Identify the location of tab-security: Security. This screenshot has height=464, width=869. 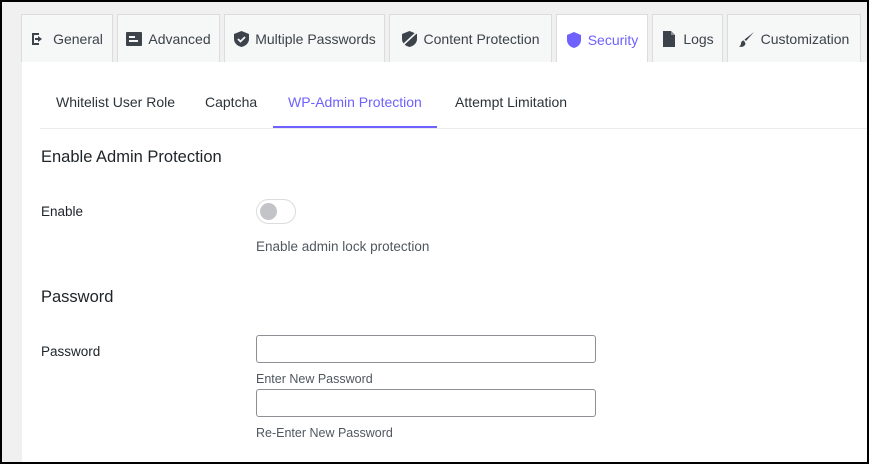
(602, 39).